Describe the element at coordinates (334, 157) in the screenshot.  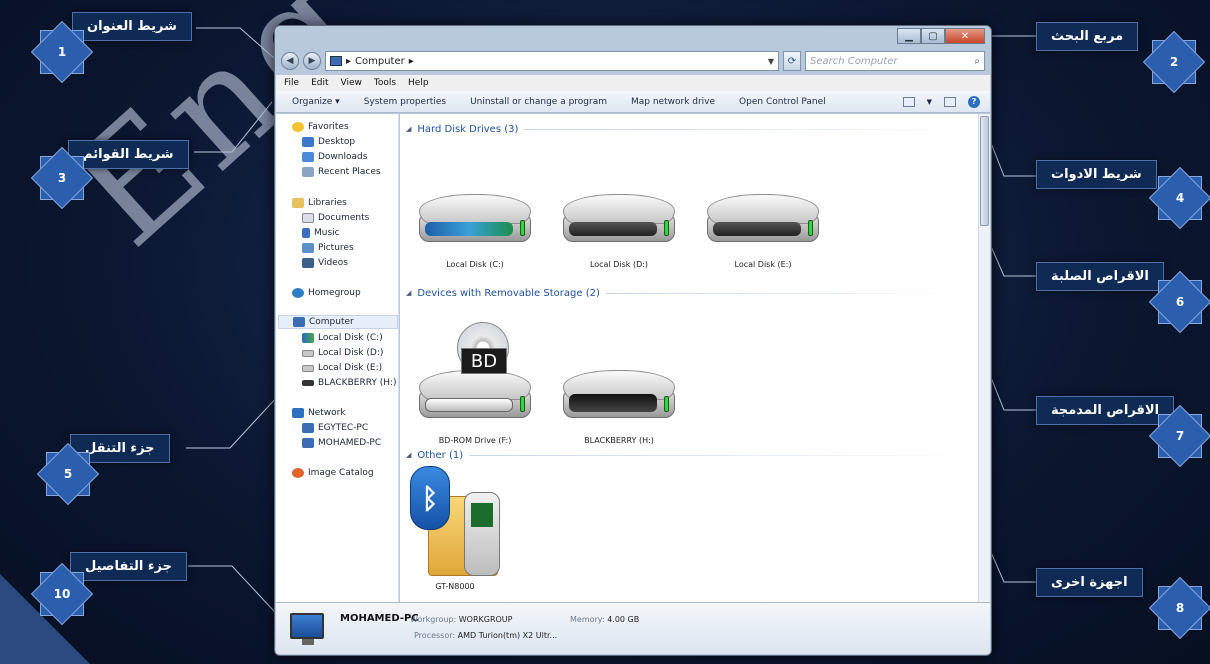
I see `nav-downloads: Downloads` at that location.